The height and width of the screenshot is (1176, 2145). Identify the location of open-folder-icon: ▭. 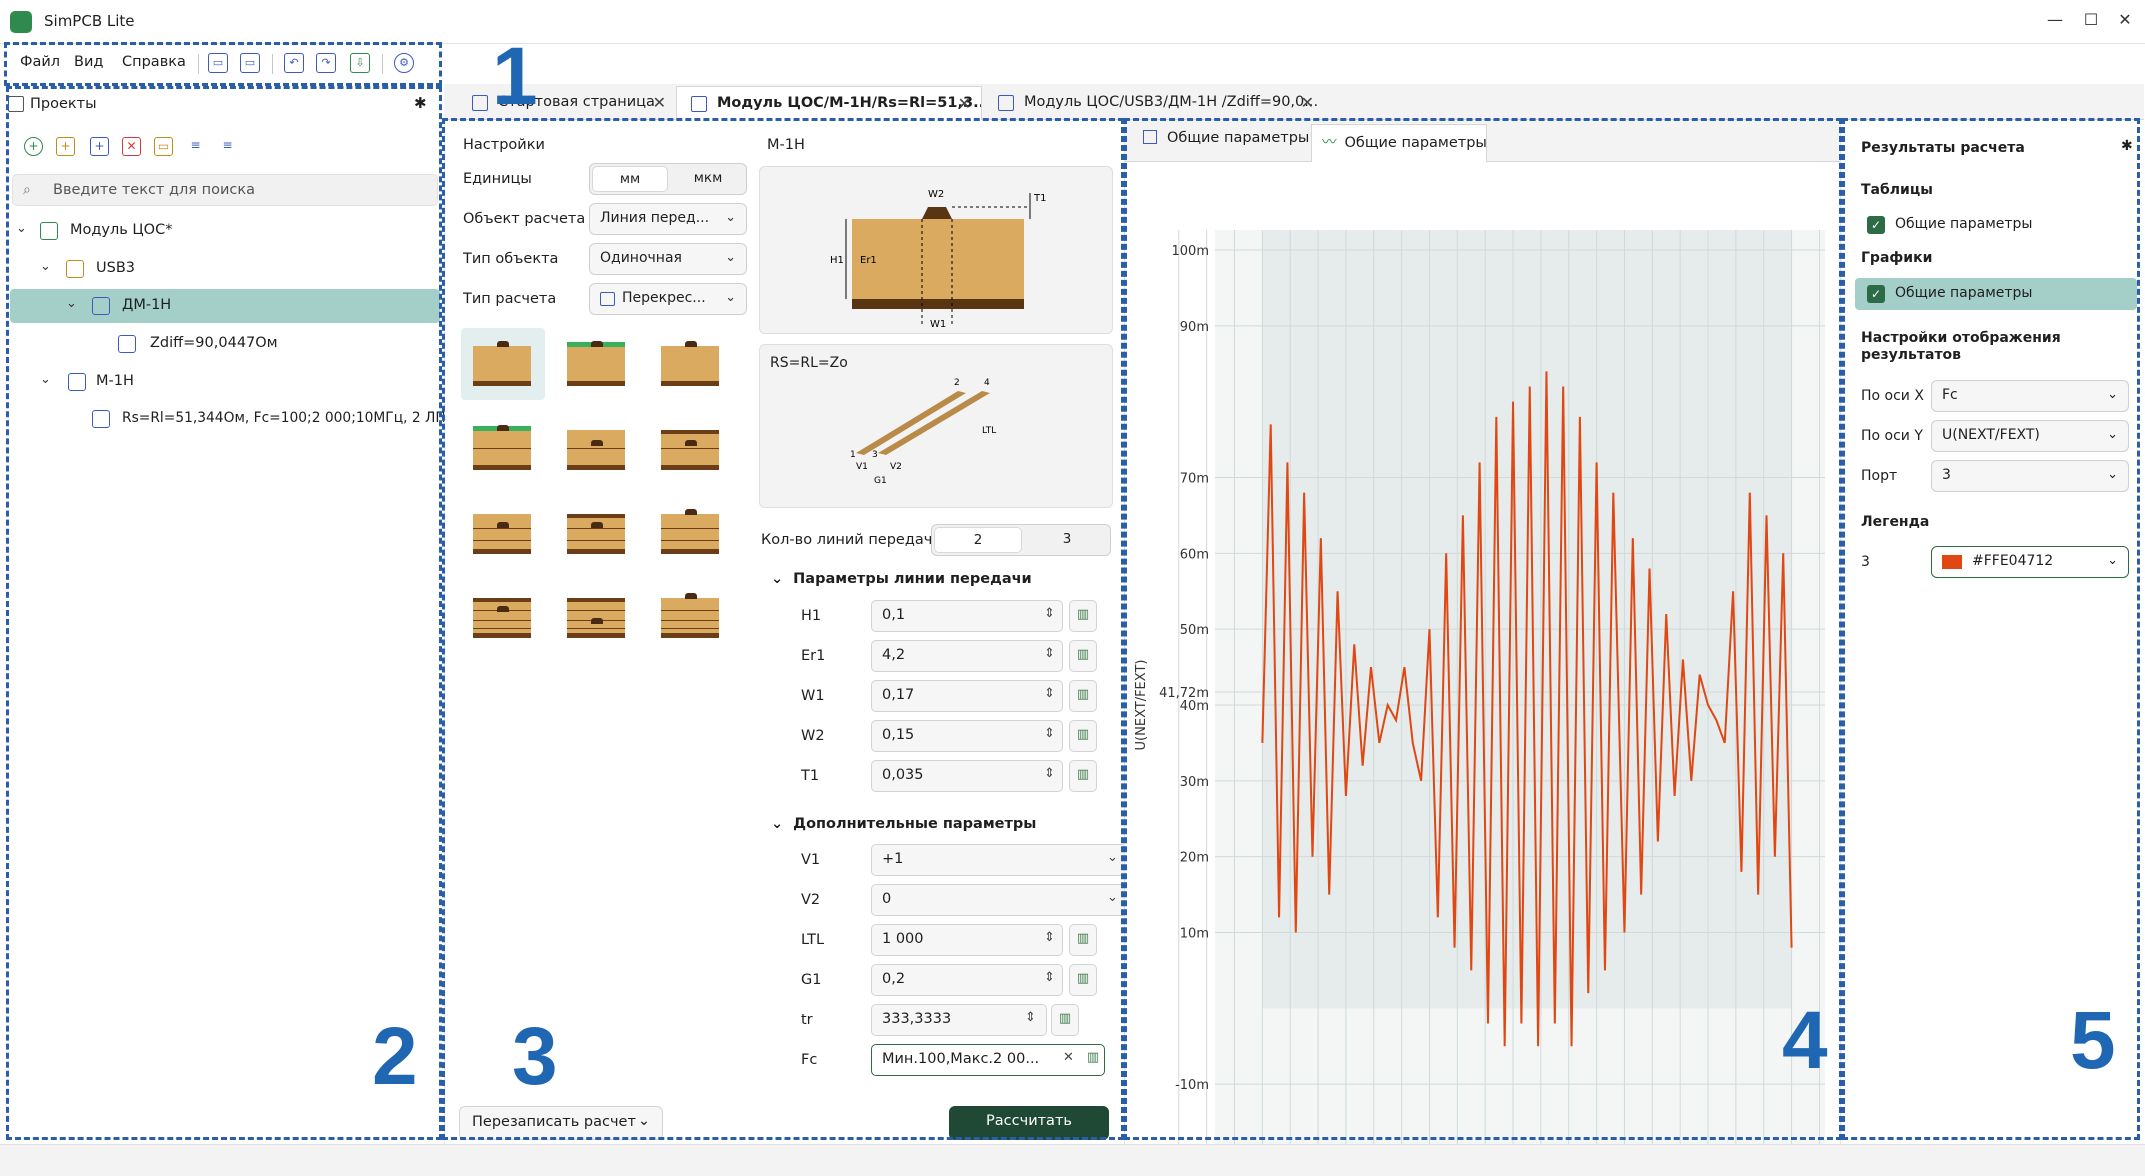
(163, 146).